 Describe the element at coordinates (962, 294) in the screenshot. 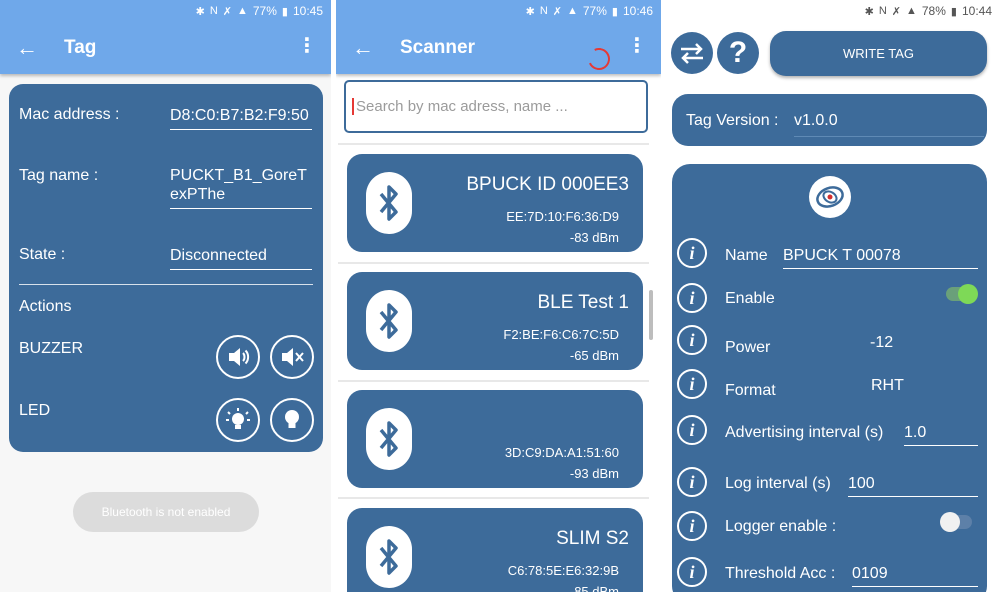

I see `enable-toggle` at that location.